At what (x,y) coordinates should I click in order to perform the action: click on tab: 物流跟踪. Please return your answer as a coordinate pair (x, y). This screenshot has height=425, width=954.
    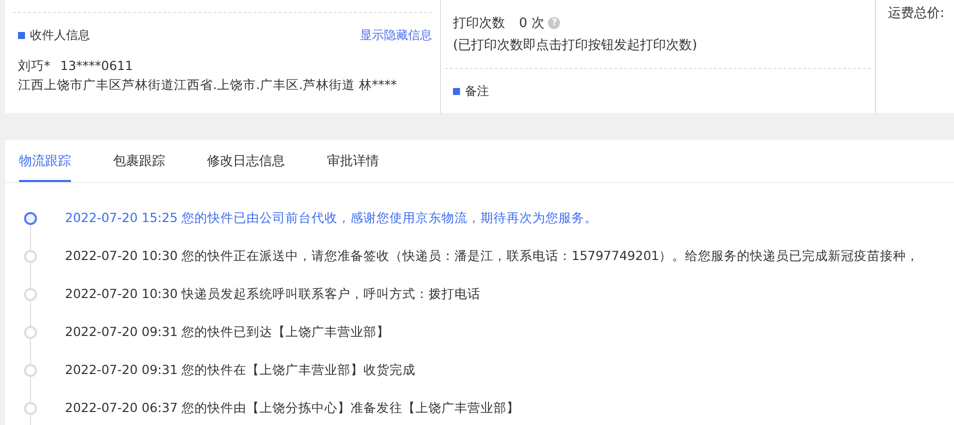
    Looking at the image, I should click on (45, 161).